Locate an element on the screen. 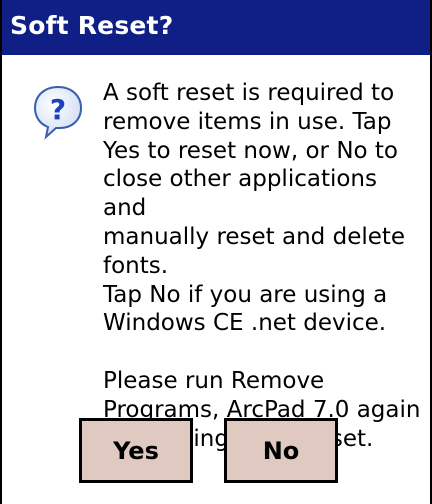 This screenshot has height=504, width=432. question-icon: ? is located at coordinates (58, 112).